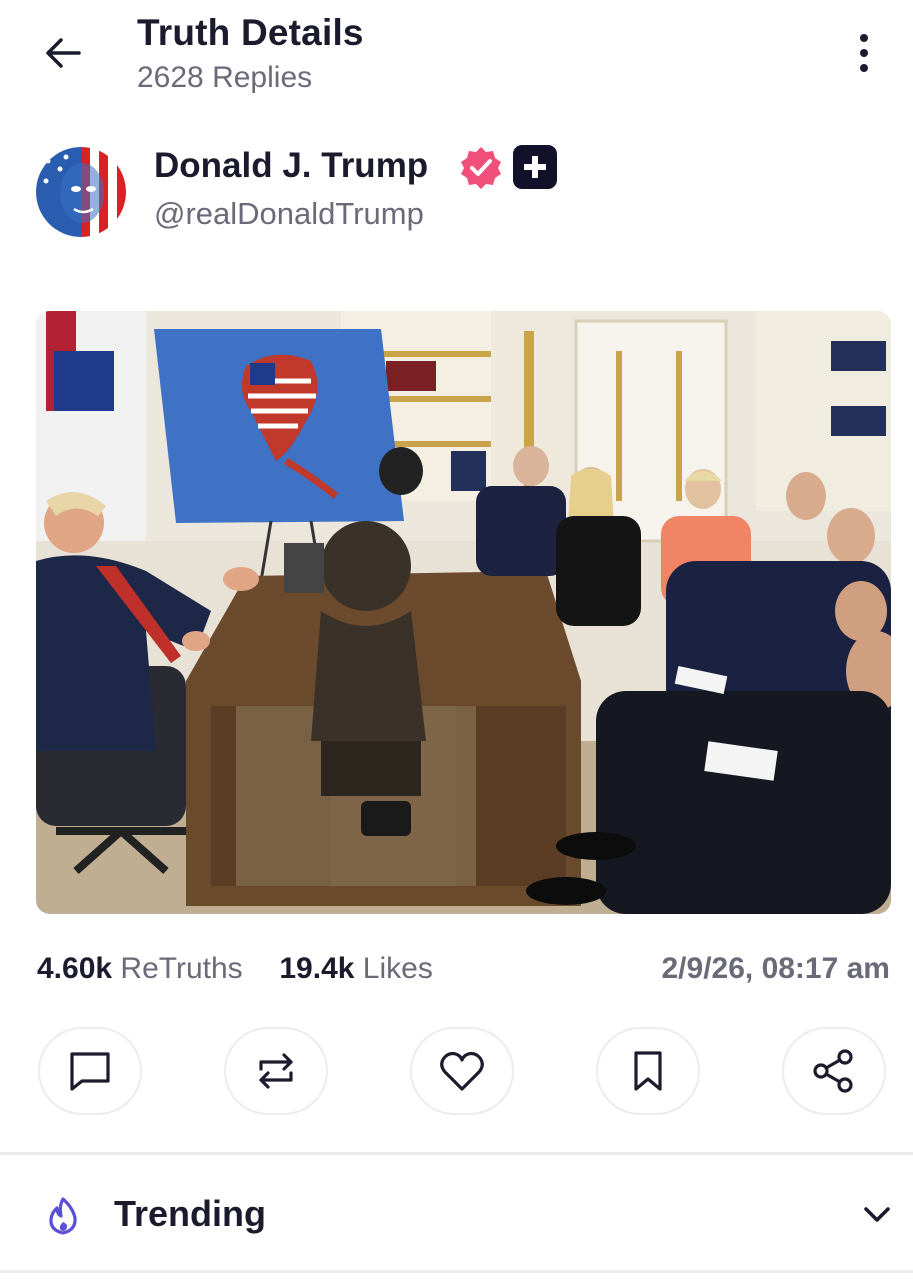 This screenshot has width=913, height=1280. What do you see at coordinates (535, 167) in the screenshot?
I see `plus-badge-icon` at bounding box center [535, 167].